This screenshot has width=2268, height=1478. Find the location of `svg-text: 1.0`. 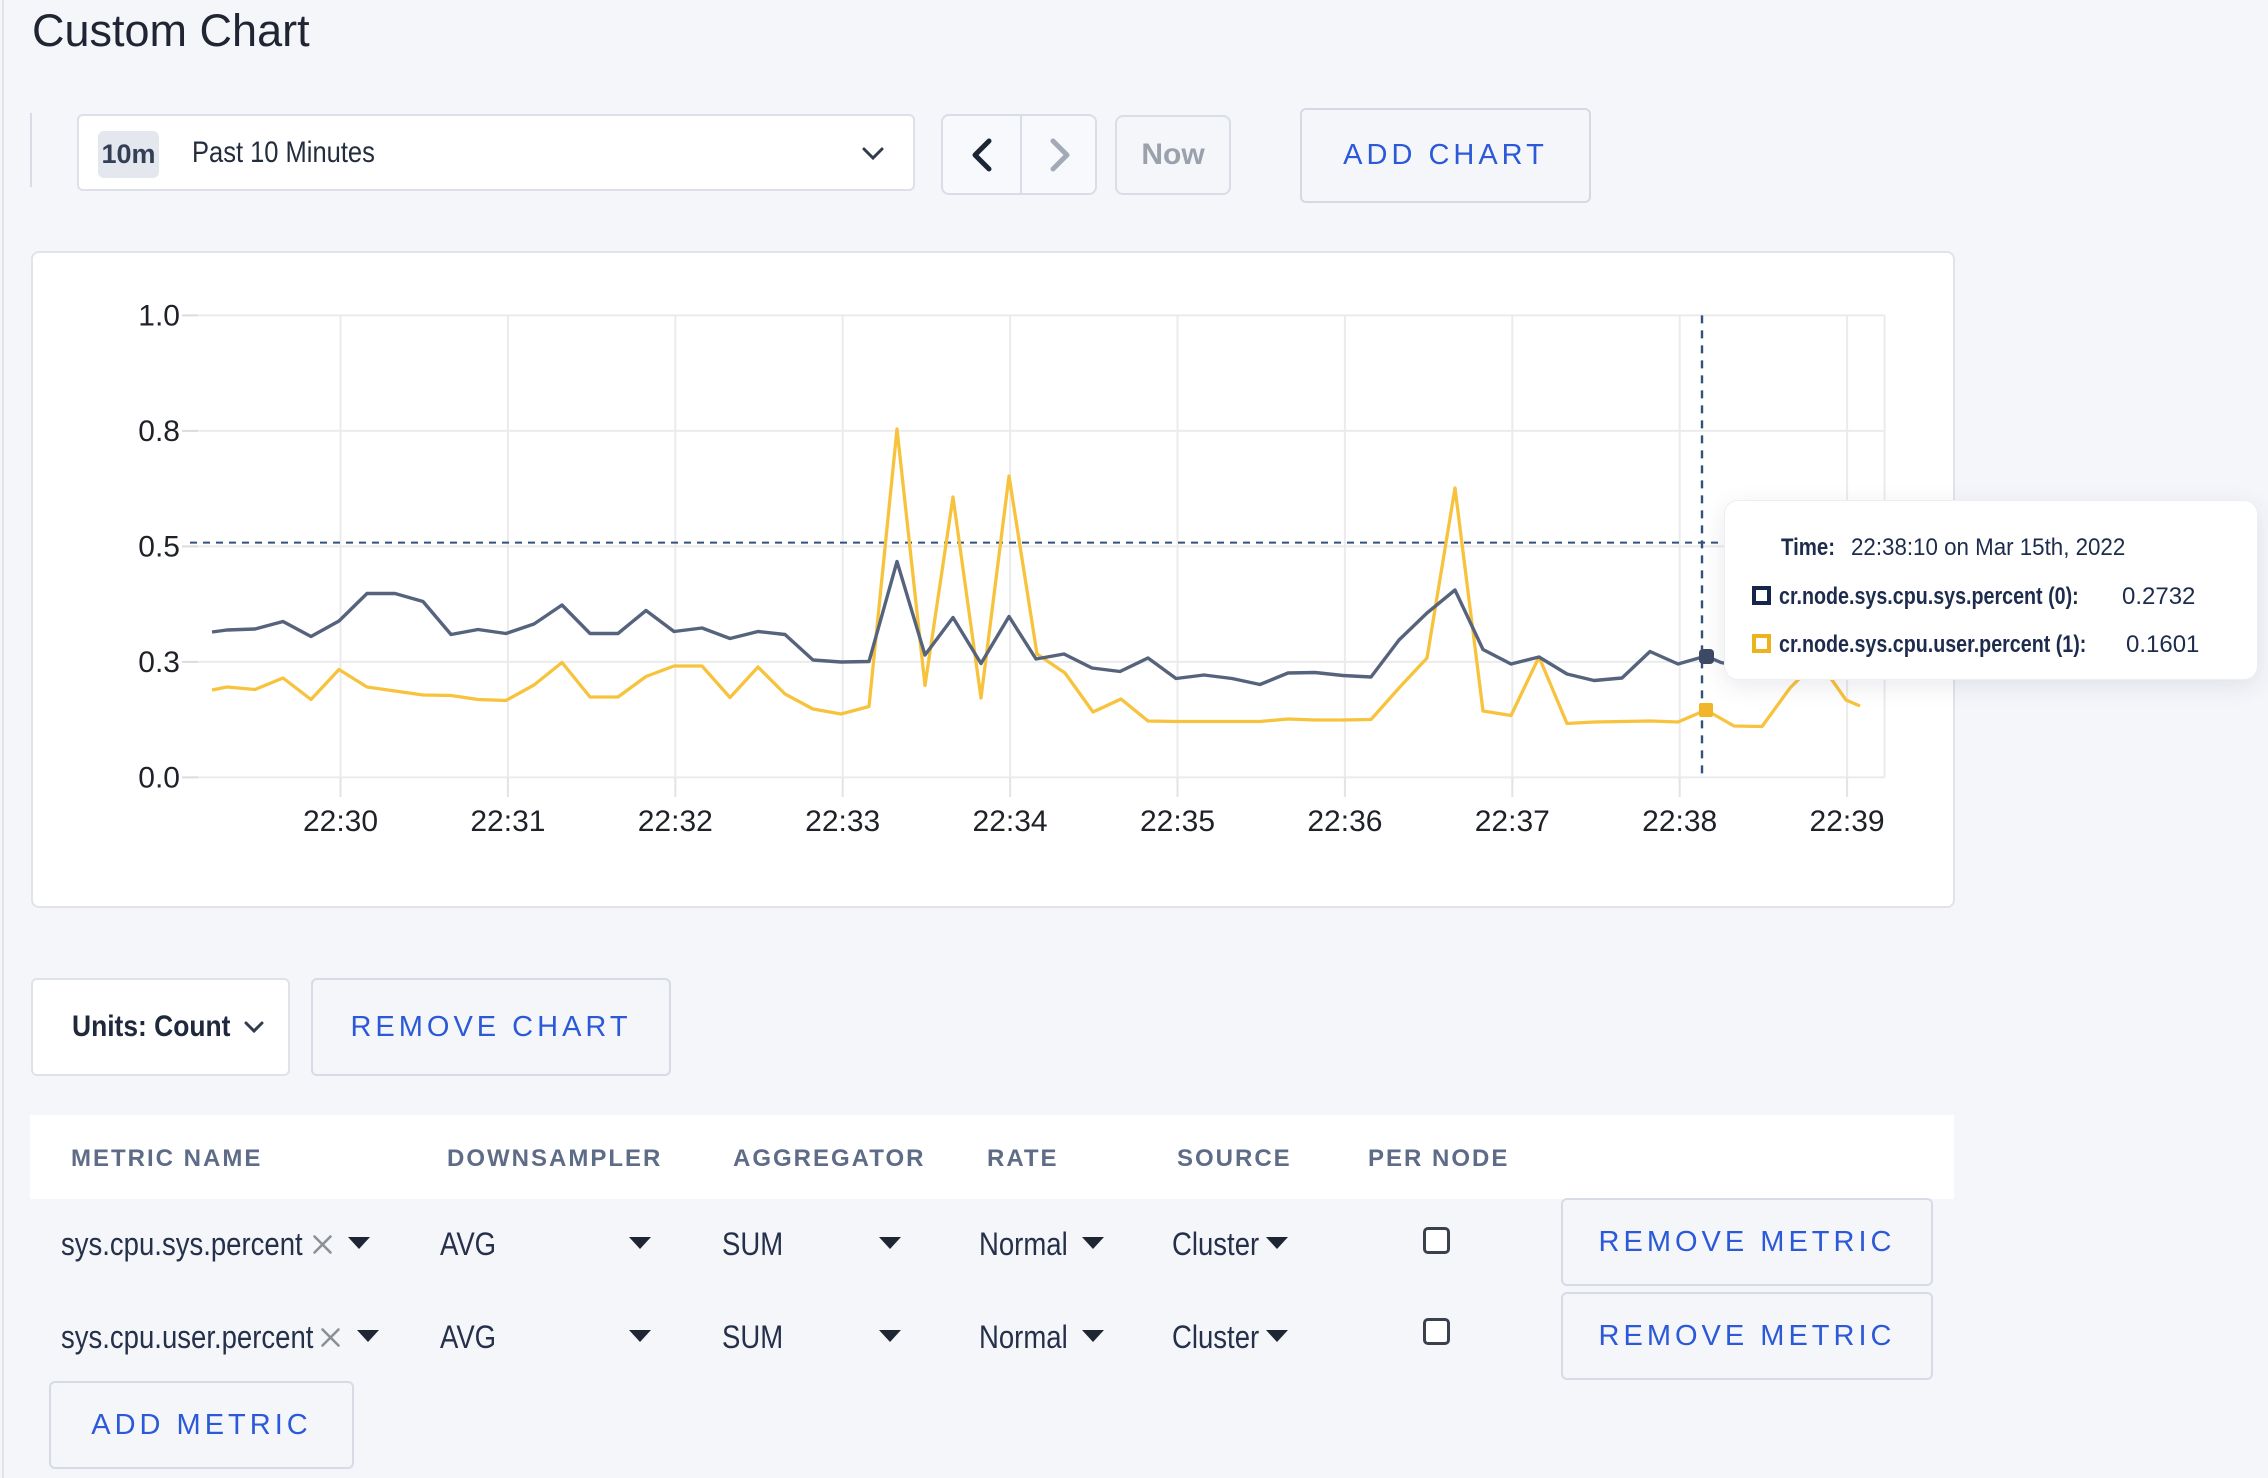

svg-text: 1.0 is located at coordinates (159, 315).